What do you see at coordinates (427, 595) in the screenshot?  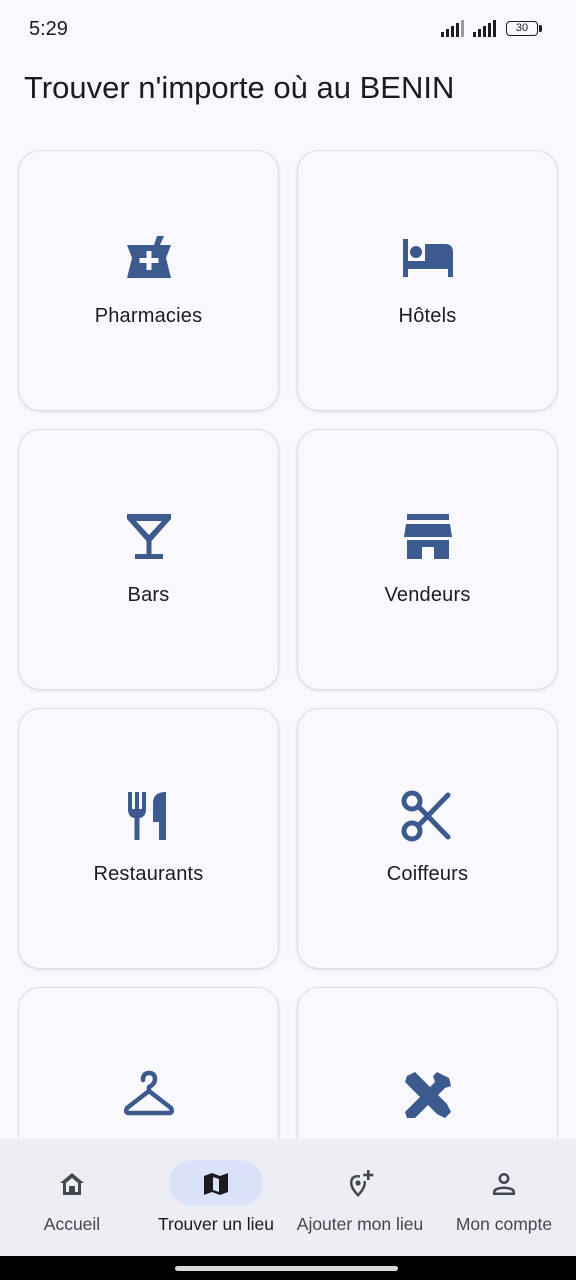 I see `category-label: Vendeurs` at bounding box center [427, 595].